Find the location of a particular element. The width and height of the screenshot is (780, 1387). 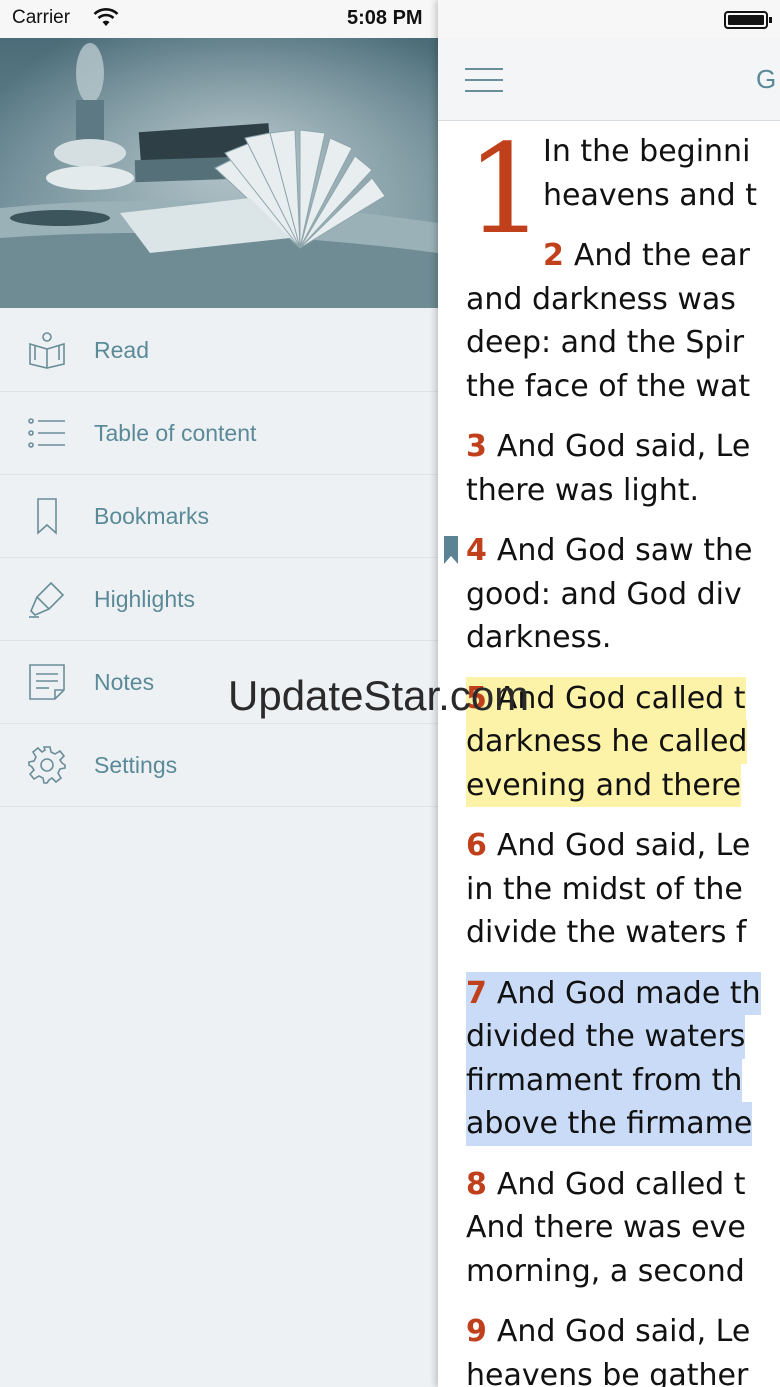

verse-number: 8 is located at coordinates (476, 1184).